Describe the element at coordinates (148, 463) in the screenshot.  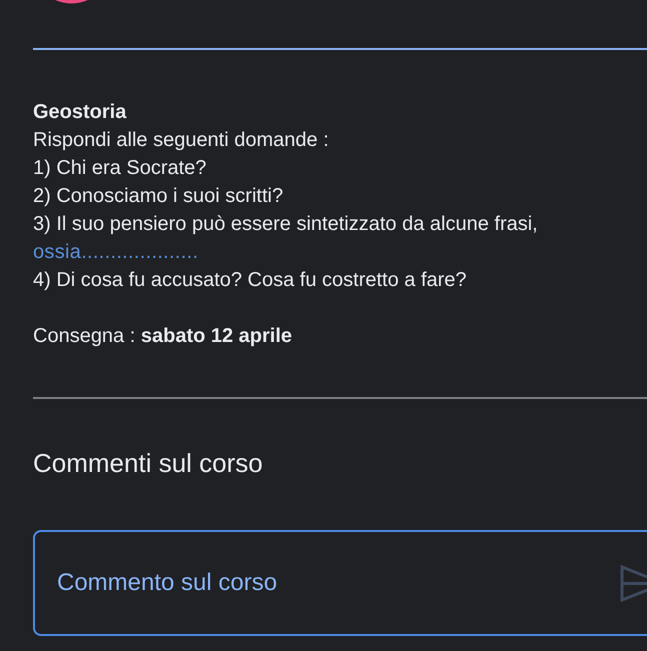
I see `comments-heading: Commenti sul corso` at that location.